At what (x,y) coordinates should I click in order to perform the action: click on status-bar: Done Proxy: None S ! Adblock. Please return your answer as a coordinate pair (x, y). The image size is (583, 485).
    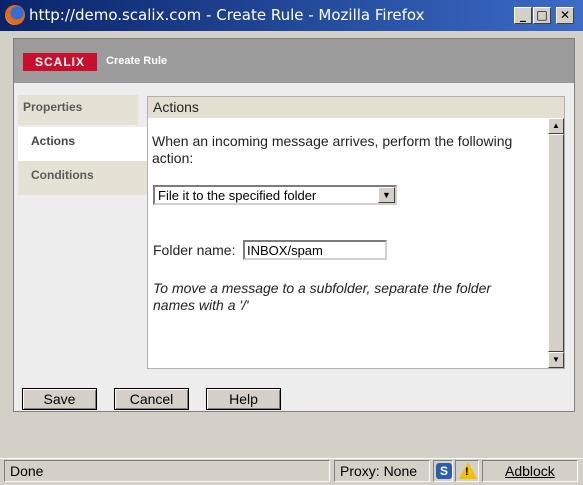
    Looking at the image, I should click on (291, 471).